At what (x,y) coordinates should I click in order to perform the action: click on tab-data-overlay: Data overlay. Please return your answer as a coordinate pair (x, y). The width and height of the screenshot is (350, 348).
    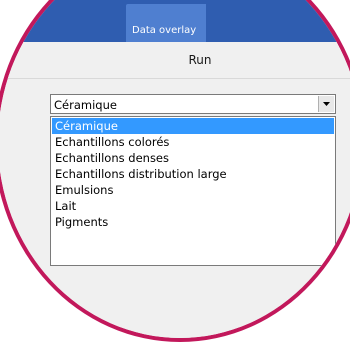
    Looking at the image, I should click on (166, 23).